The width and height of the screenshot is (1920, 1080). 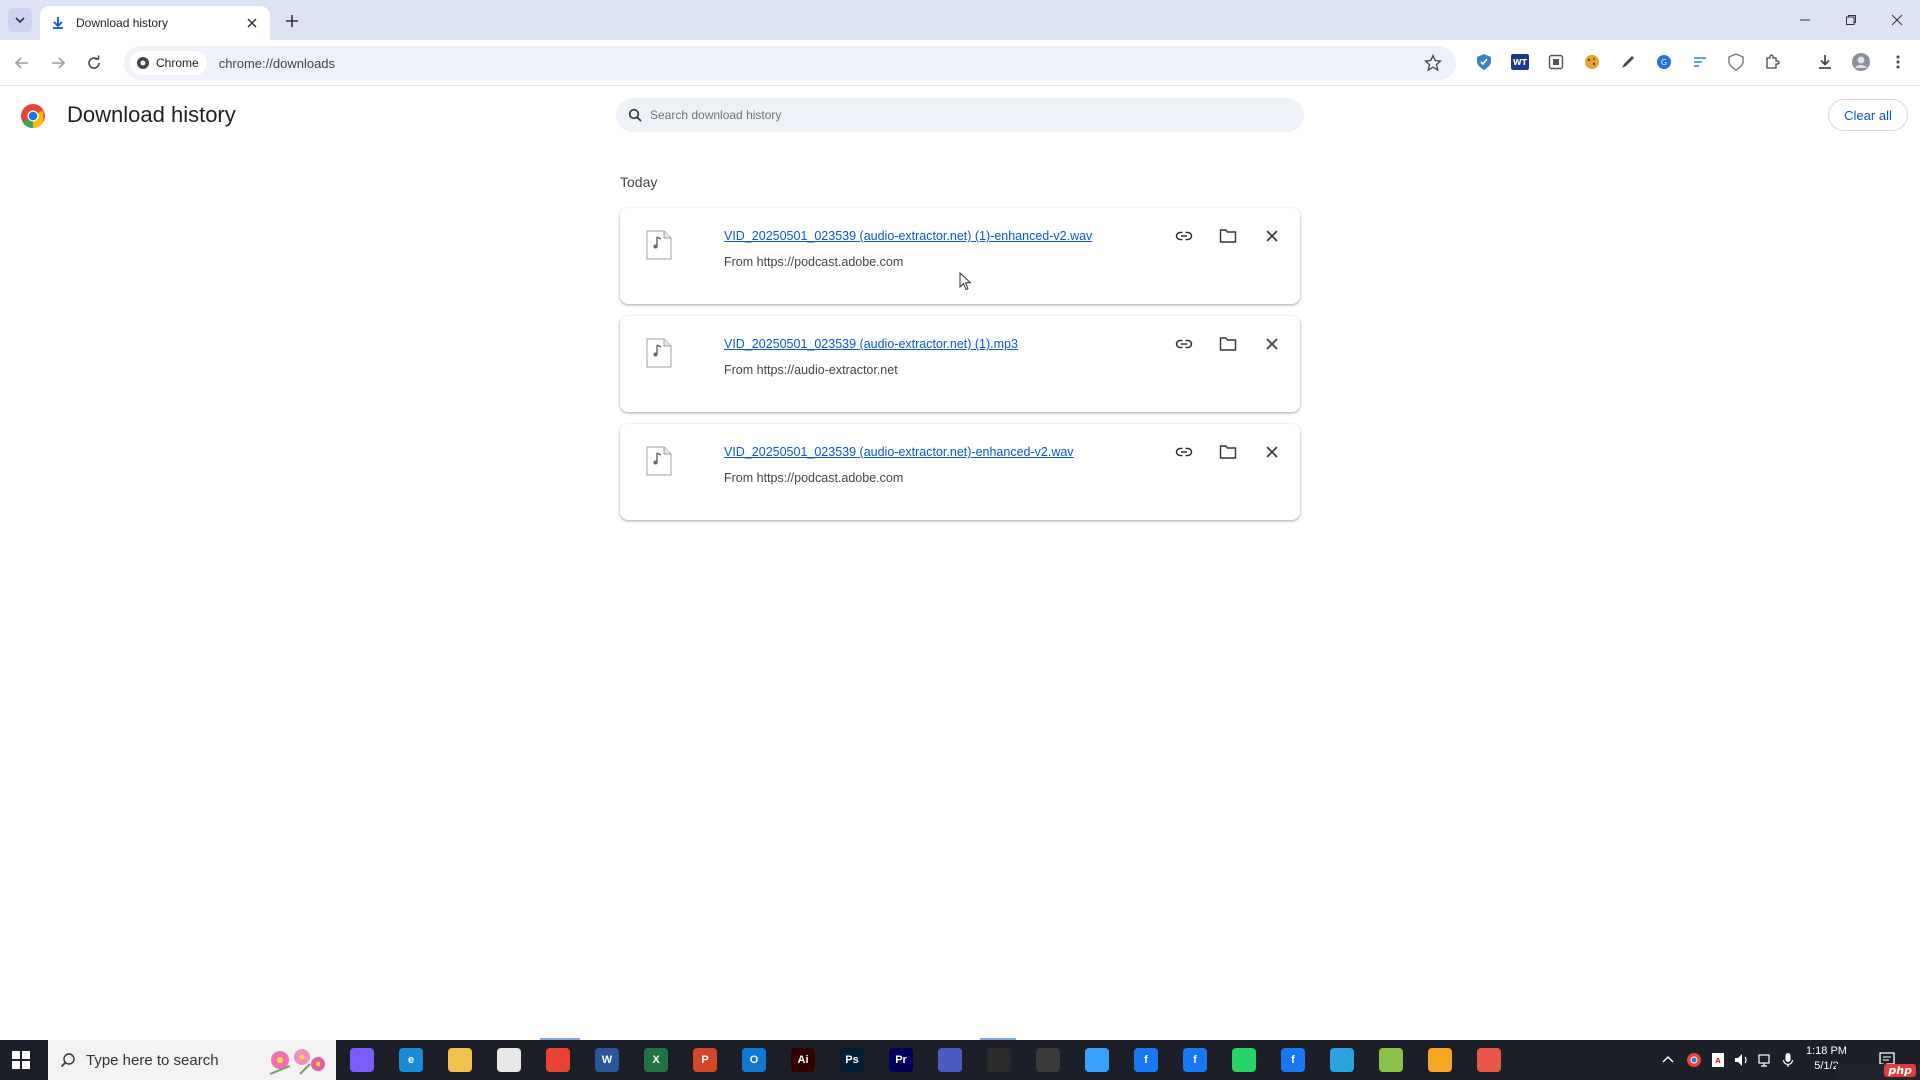 I want to click on microphone-icon, so click(x=1788, y=1060).